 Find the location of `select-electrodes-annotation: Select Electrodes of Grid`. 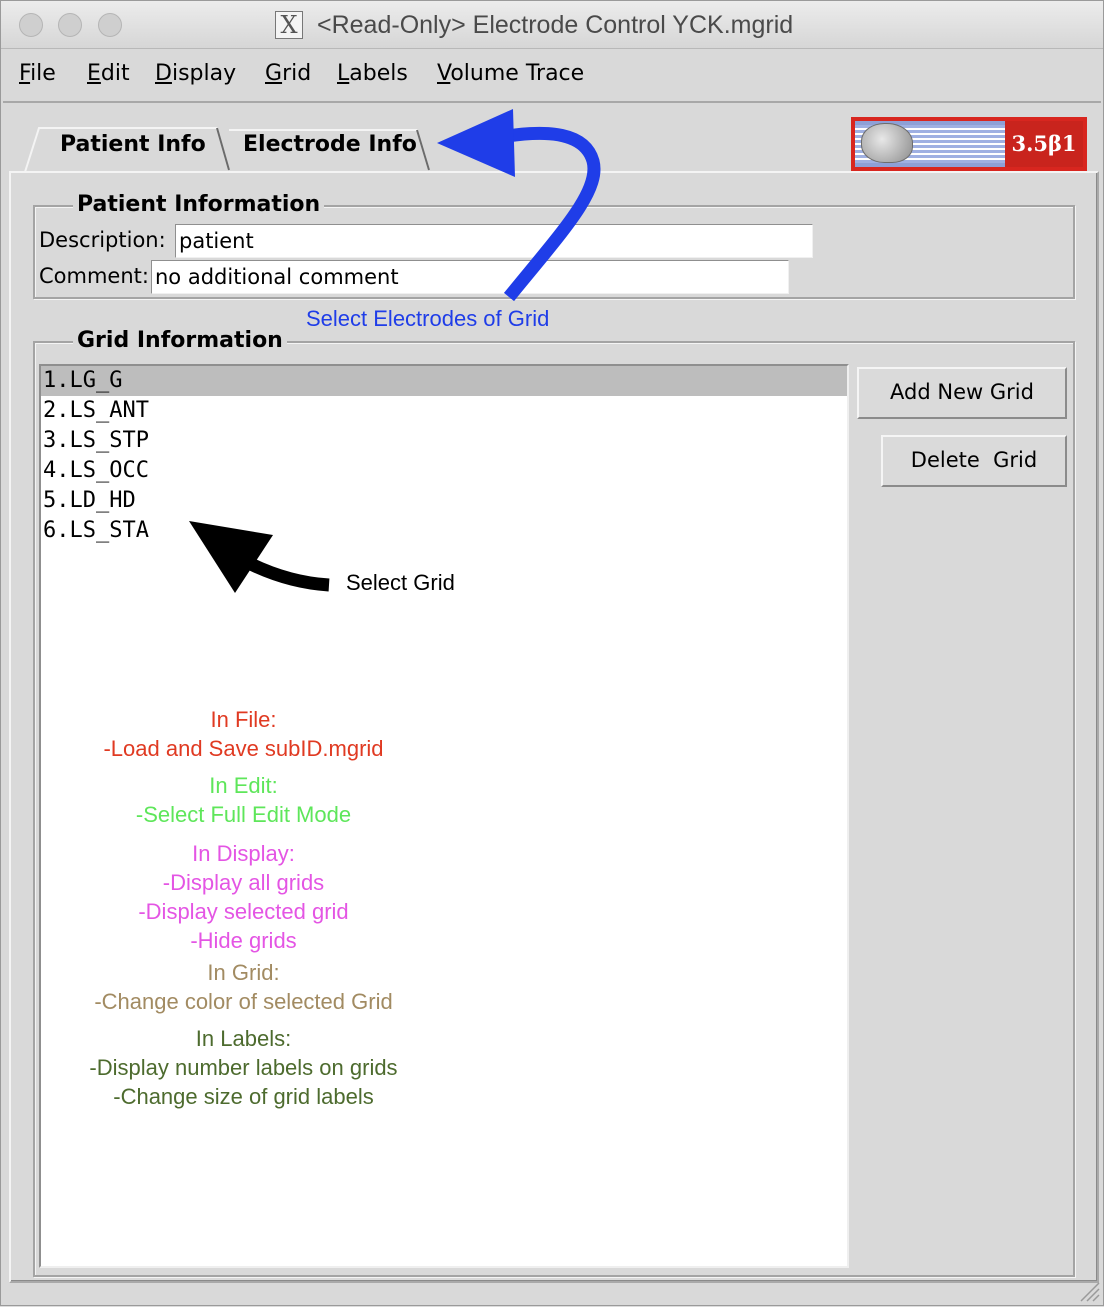

select-electrodes-annotation: Select Electrodes of Grid is located at coordinates (428, 318).